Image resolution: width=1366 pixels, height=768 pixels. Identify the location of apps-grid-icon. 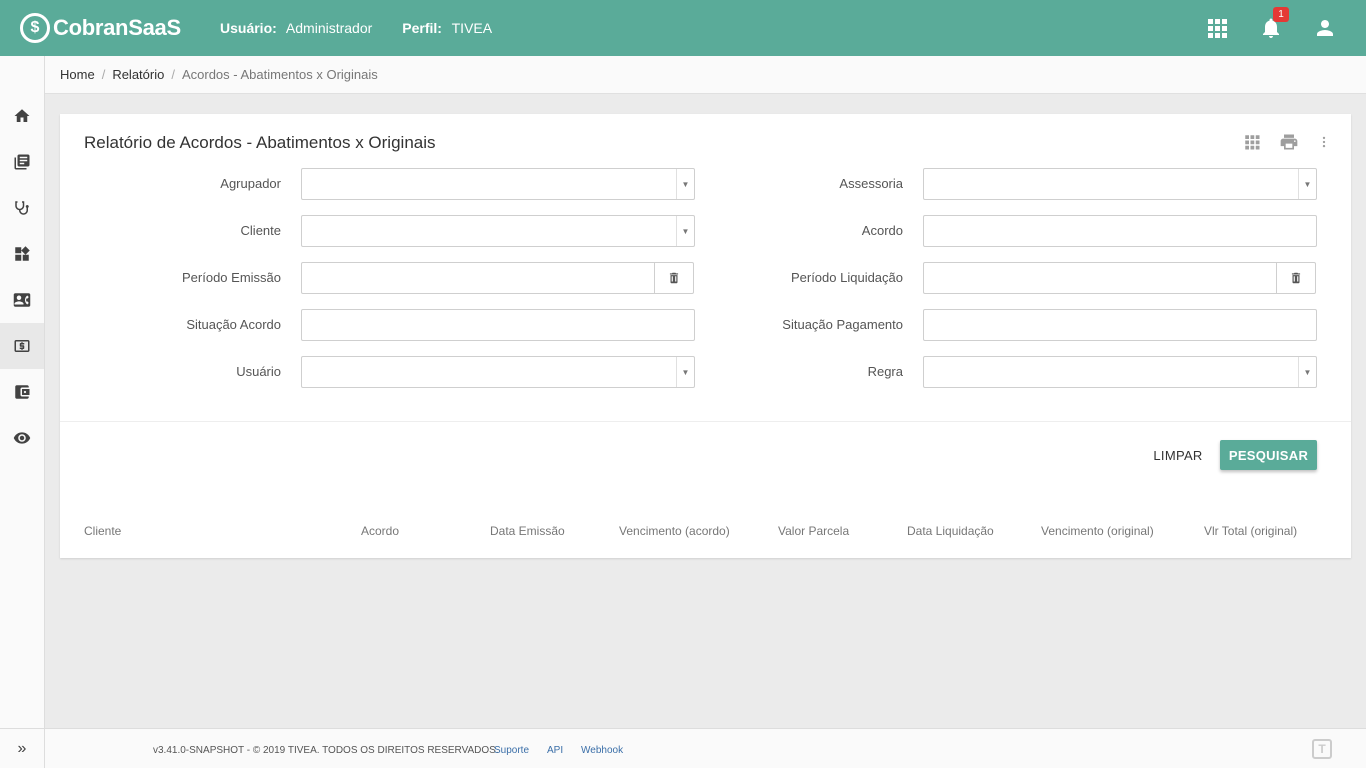
(1217, 28).